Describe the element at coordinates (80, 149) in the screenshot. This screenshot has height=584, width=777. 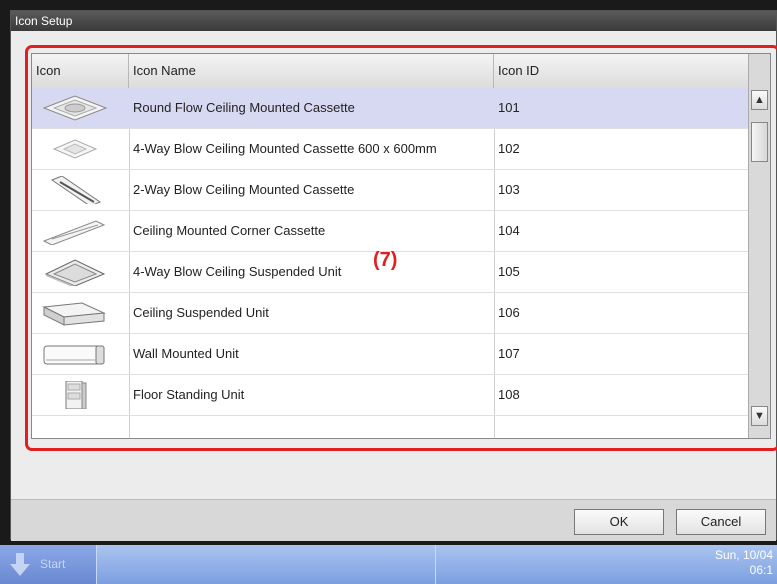
I see `four-way-cassette-600-icon` at that location.